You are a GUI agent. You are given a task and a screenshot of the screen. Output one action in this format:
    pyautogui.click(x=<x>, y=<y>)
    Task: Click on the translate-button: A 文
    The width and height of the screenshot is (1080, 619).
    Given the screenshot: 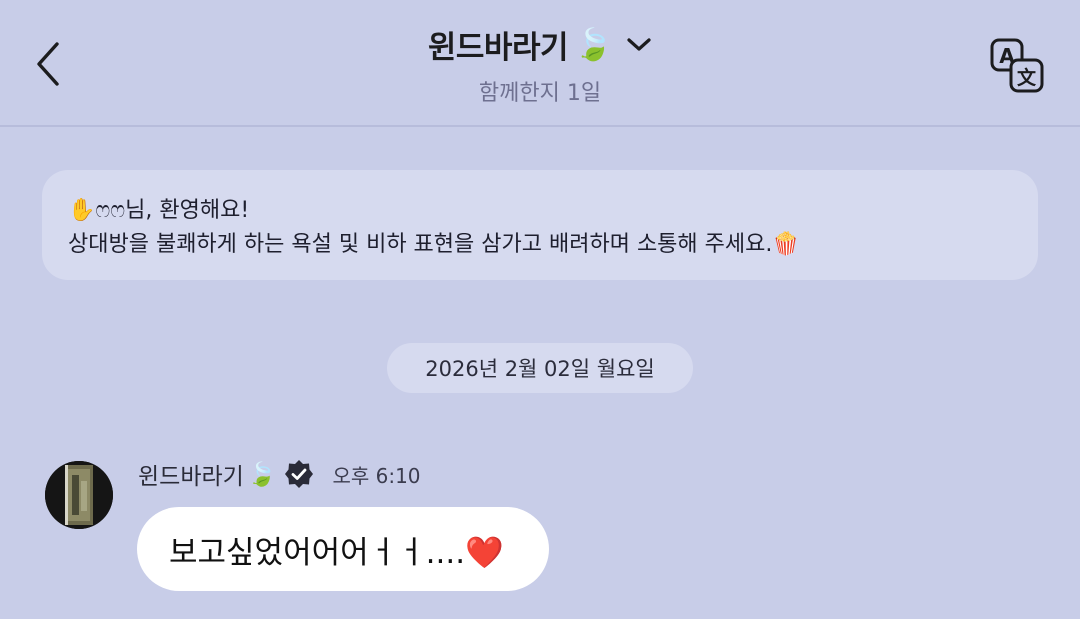 What is the action you would take?
    pyautogui.click(x=1017, y=66)
    